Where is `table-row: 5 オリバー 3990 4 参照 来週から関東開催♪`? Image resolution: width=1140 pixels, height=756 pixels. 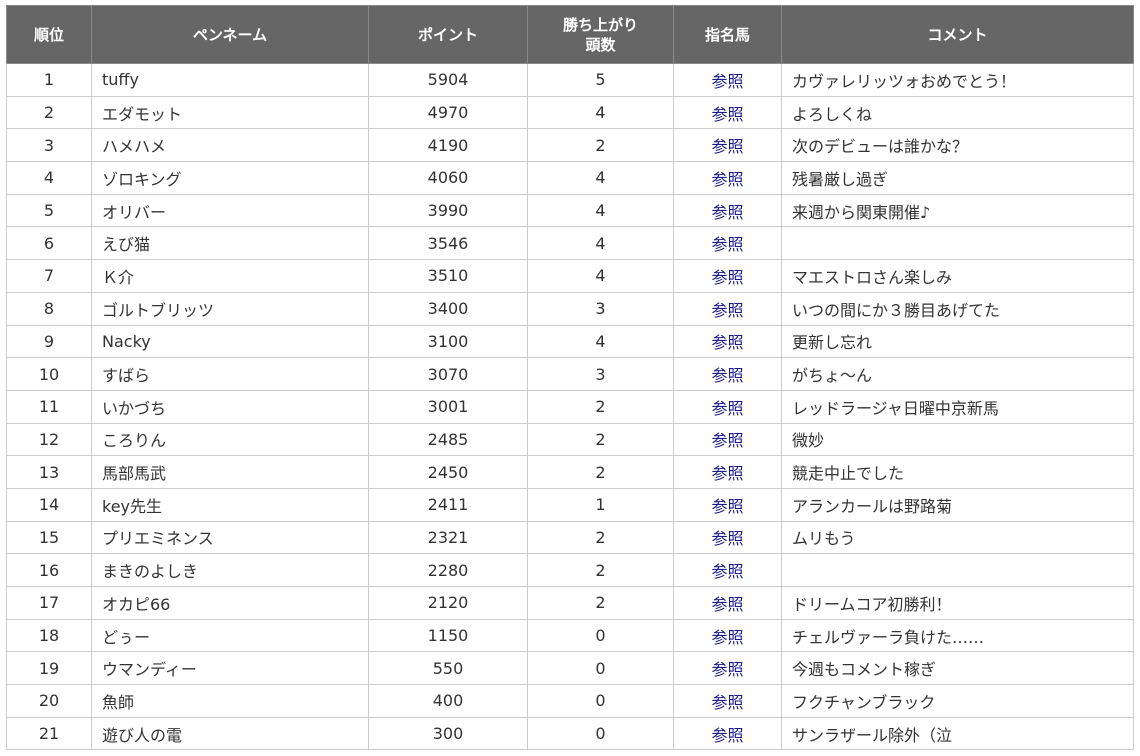
table-row: 5 オリバー 3990 4 参照 来週から関東開催♪ is located at coordinates (570, 210).